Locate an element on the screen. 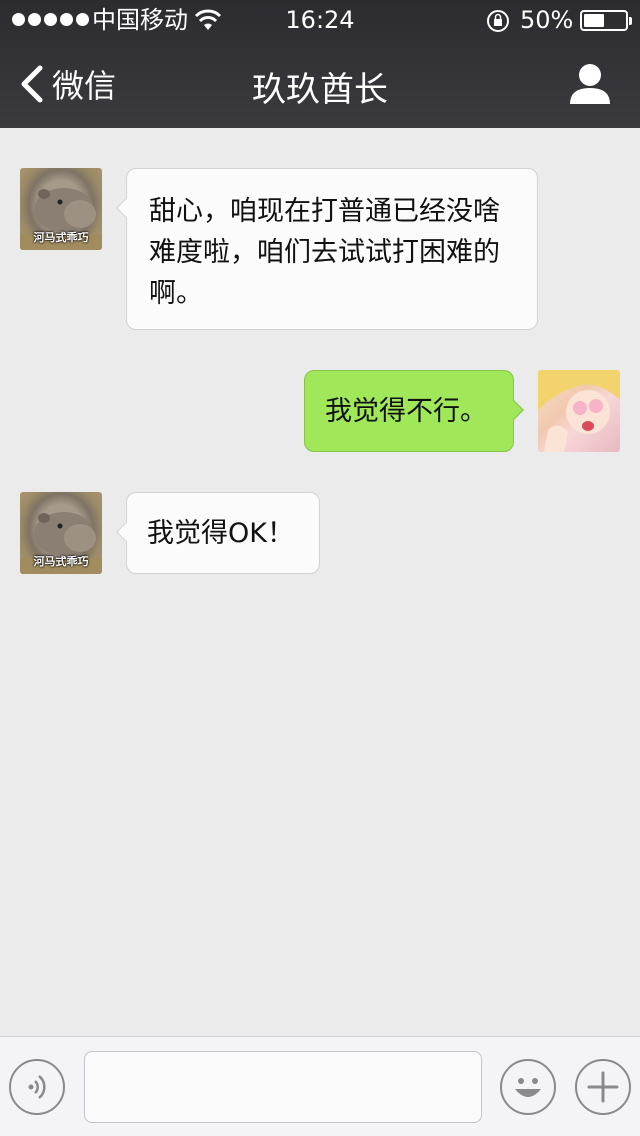 The width and height of the screenshot is (640, 1136). battery-icon is located at coordinates (606, 20).